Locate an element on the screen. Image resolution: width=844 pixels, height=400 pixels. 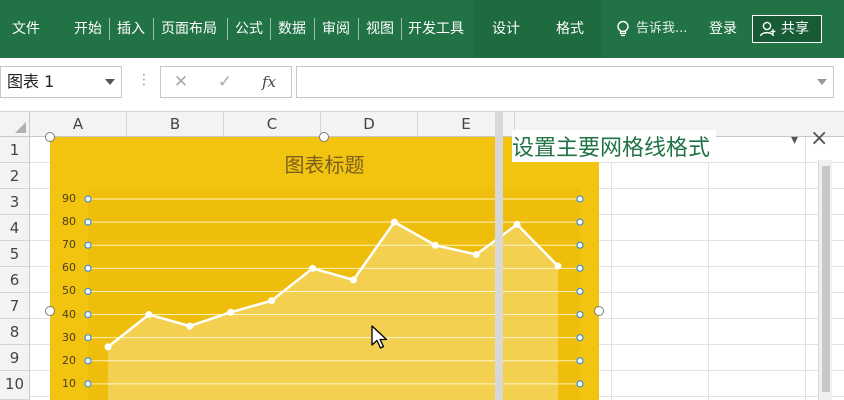
cancel-button: ✕ is located at coordinates (181, 82).